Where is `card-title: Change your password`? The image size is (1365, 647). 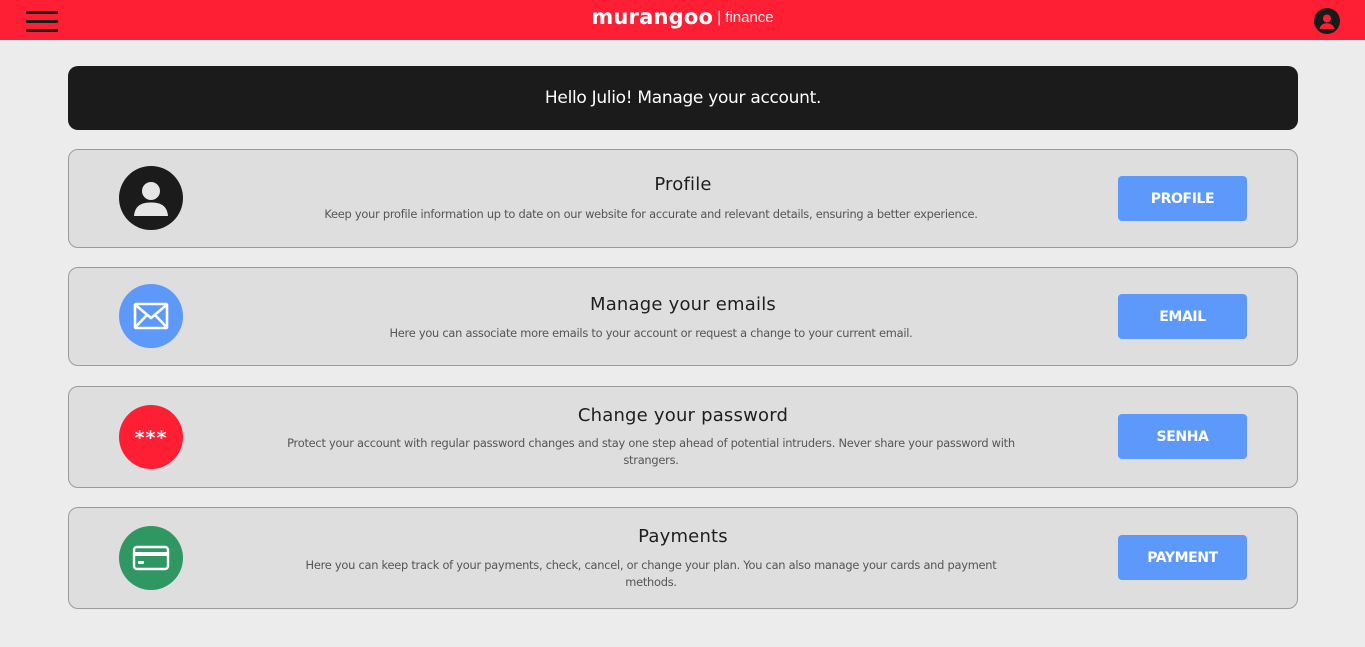 card-title: Change your password is located at coordinates (683, 415).